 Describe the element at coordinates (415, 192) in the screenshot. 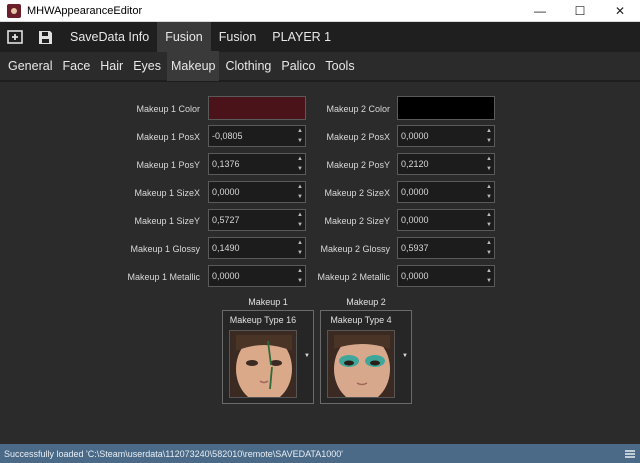

I see `makeup2-sizex-value: 0,0000` at that location.